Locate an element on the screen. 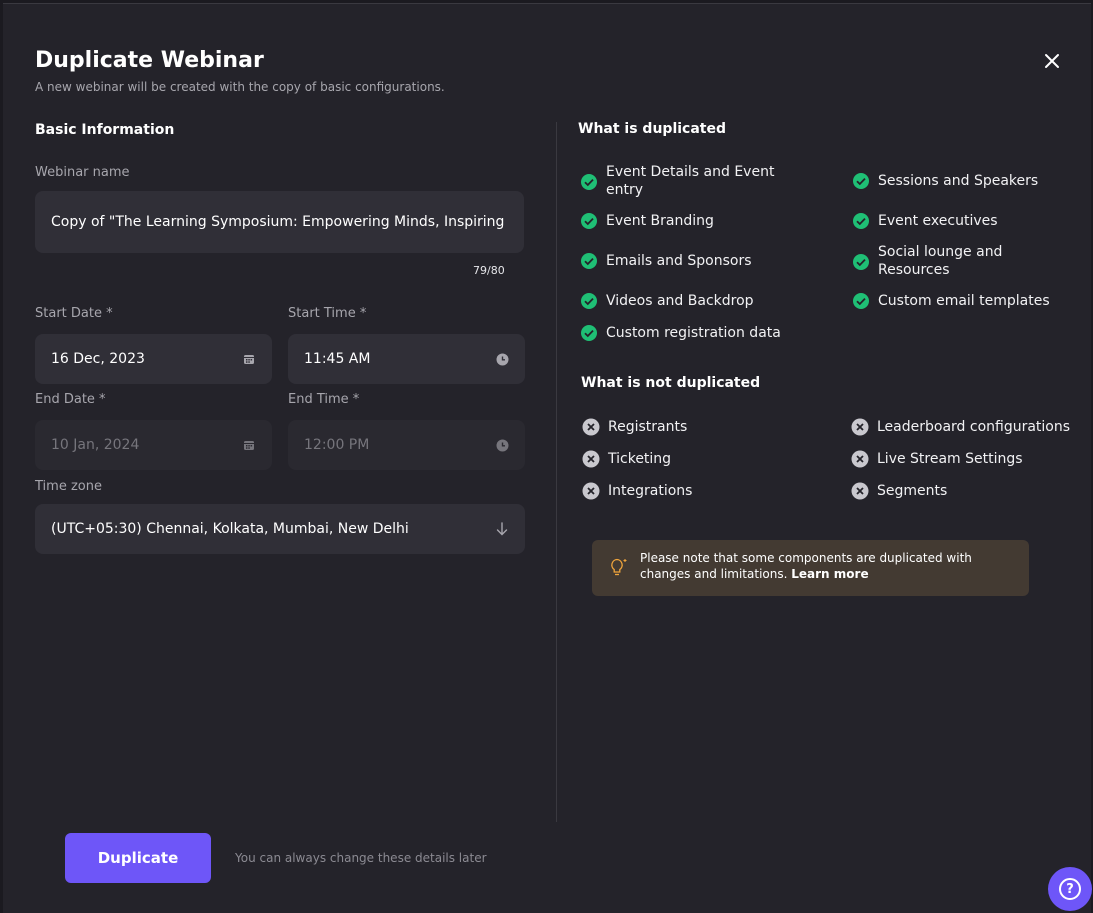 This screenshot has height=913, width=1093. duplicated-item: Sessions and Speakers is located at coordinates (965, 181).